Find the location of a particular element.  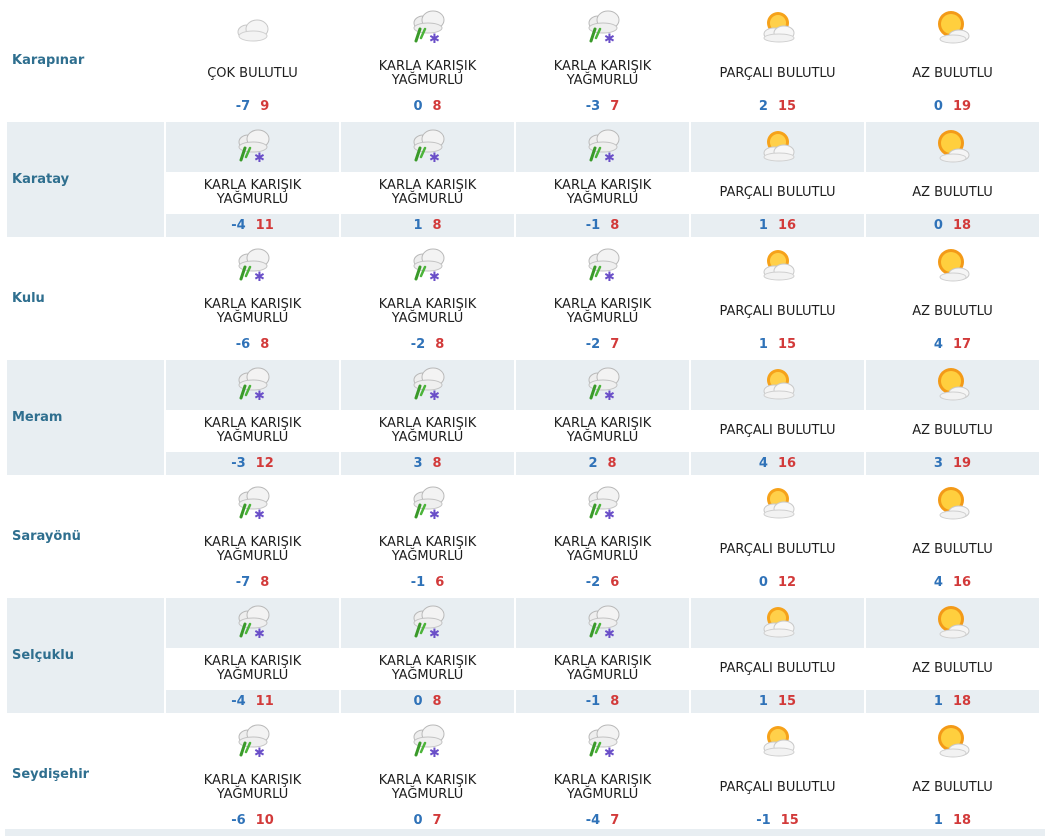

city-name: Seydişehir is located at coordinates (85, 774).